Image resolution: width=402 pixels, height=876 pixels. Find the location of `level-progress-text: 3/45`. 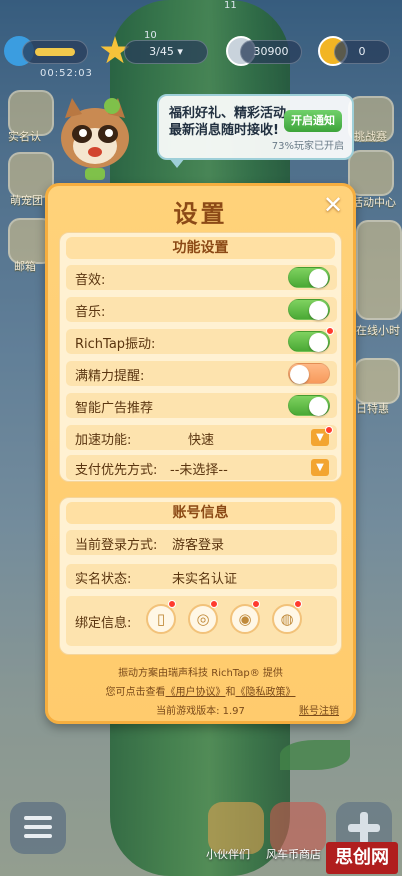

level-progress-text: 3/45 is located at coordinates (161, 51).